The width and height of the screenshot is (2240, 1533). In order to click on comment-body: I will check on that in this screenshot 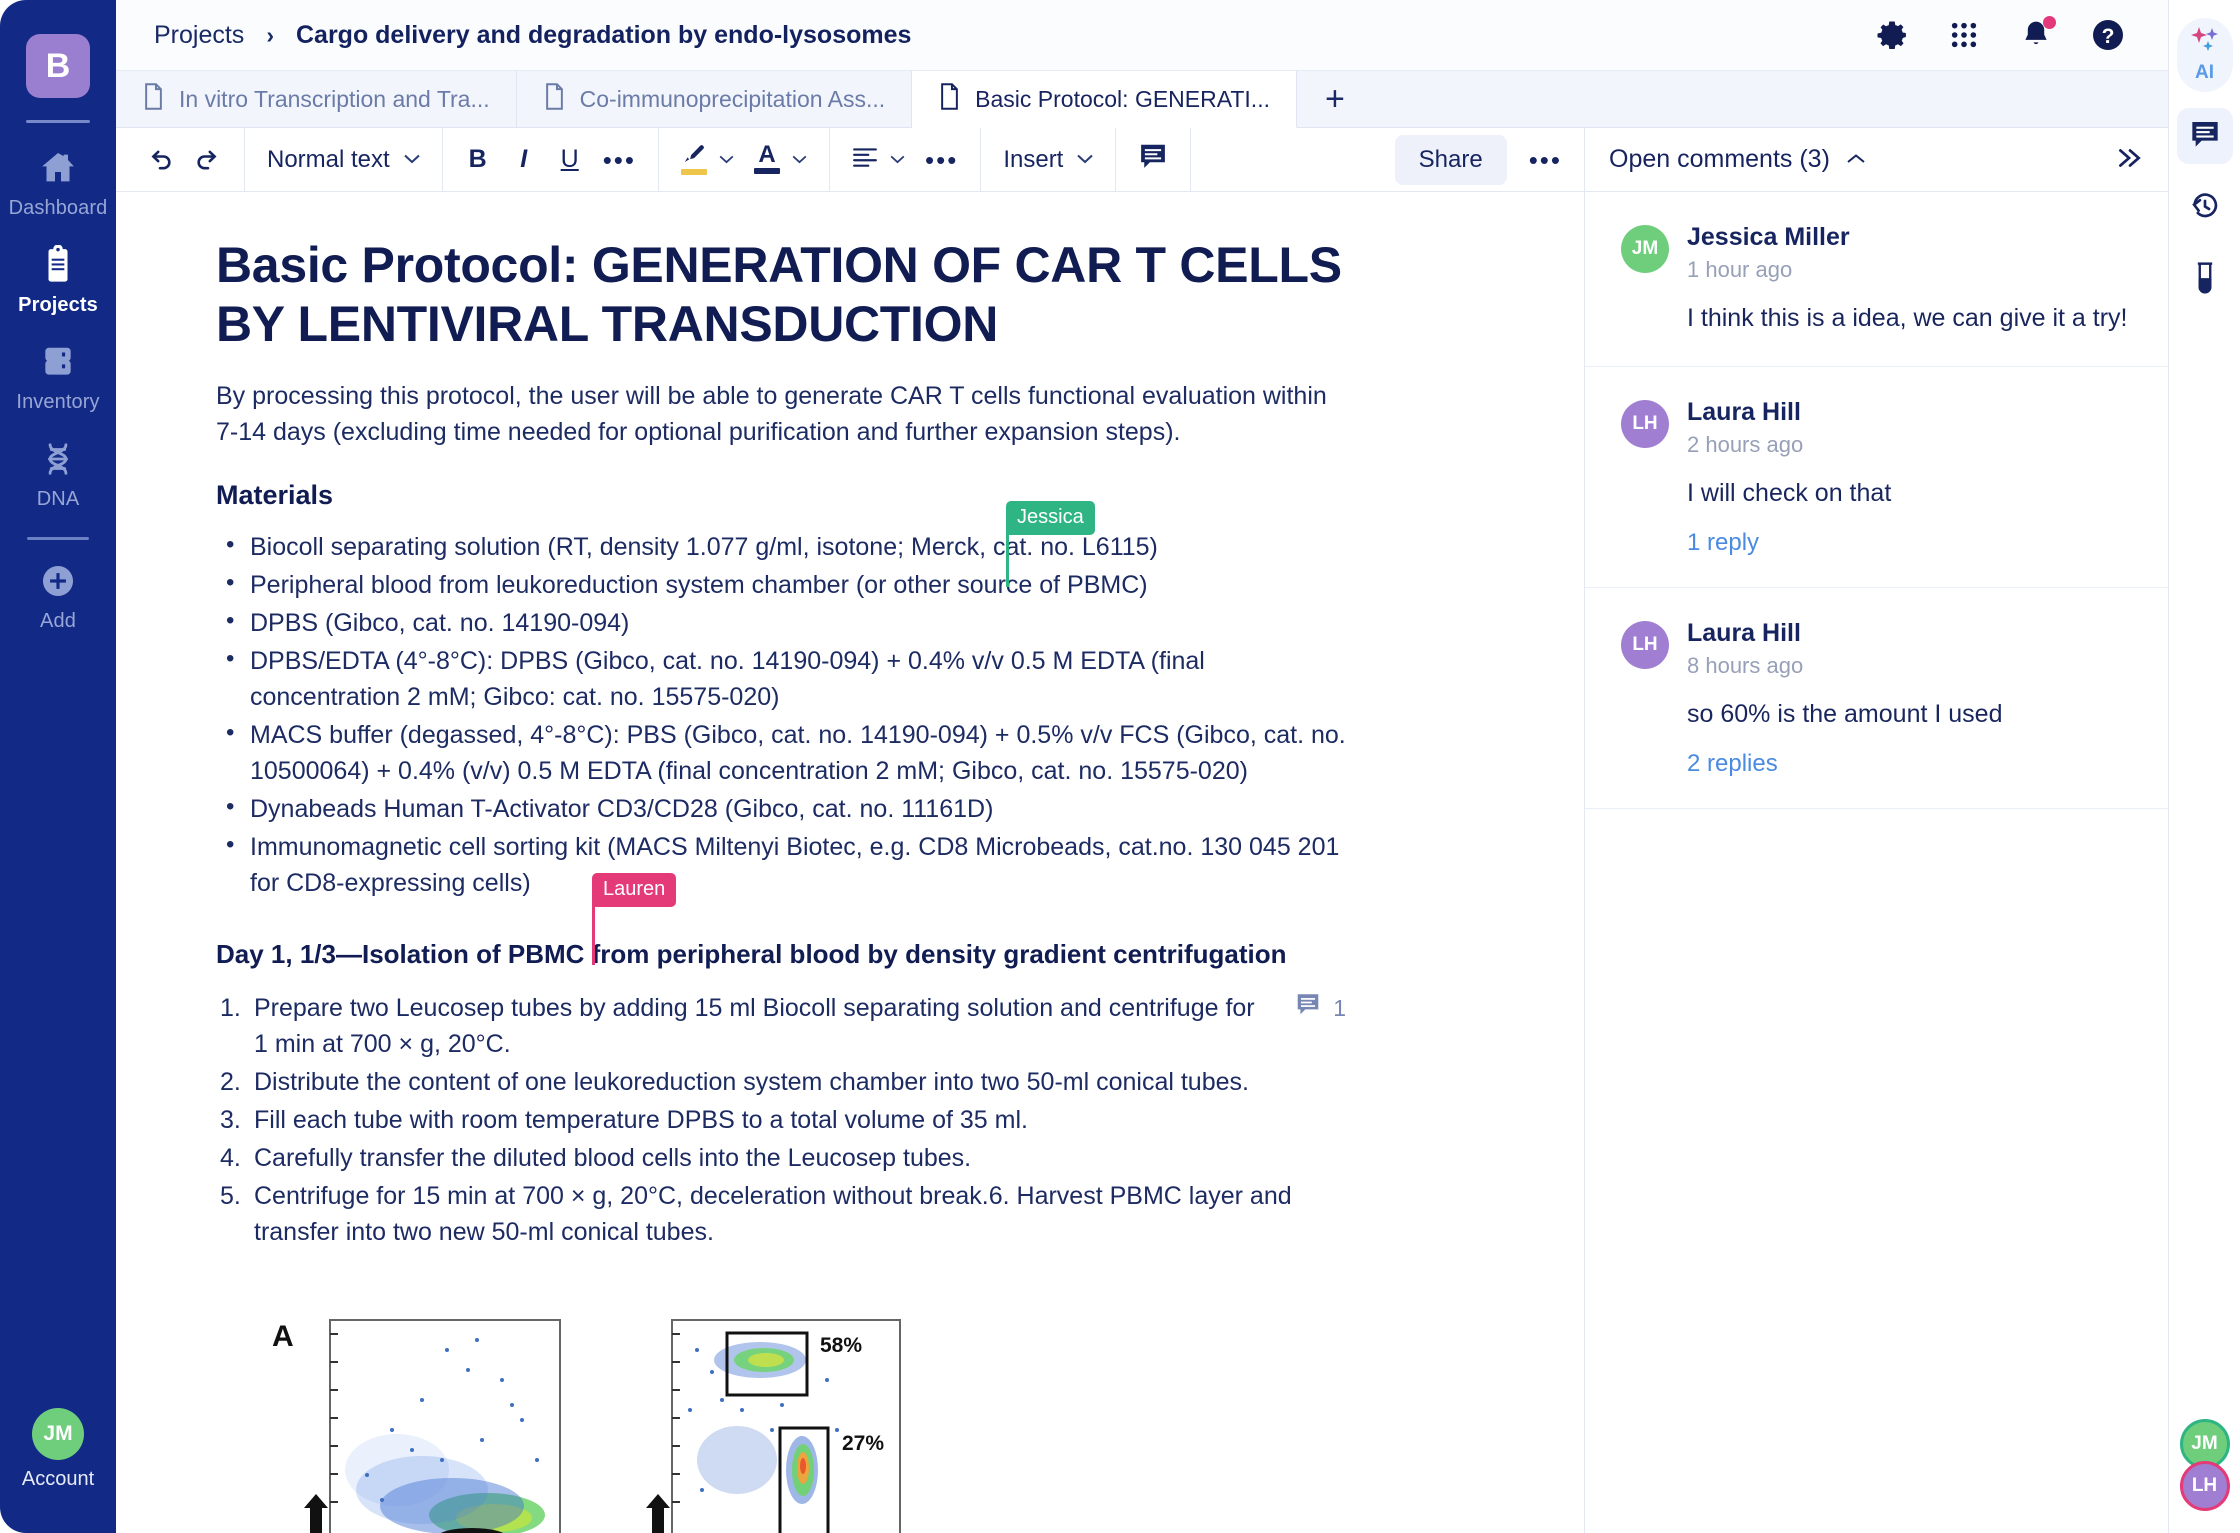, I will do `click(1789, 493)`.